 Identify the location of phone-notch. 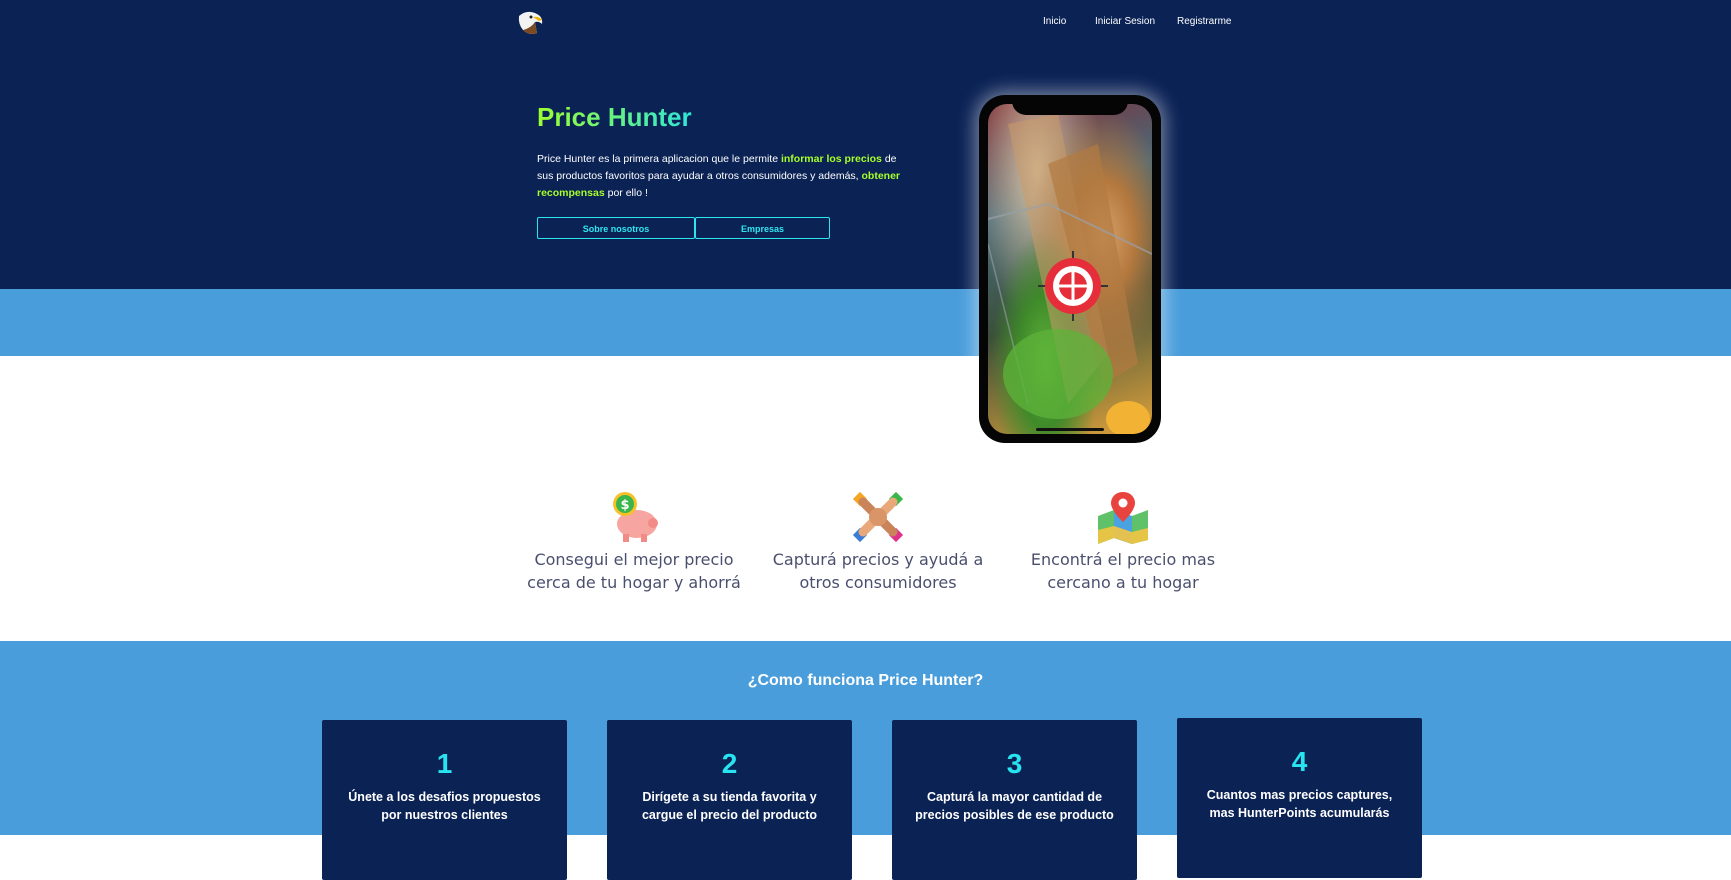
(1070, 105).